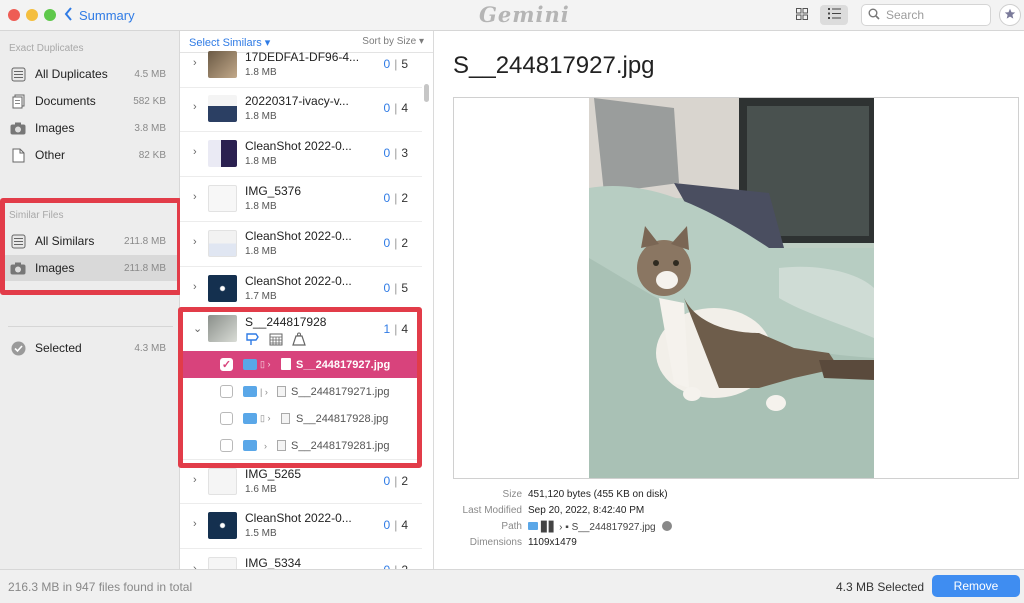 Image resolution: width=1024 pixels, height=603 pixels. I want to click on zoom-window-button, so click(50, 15).